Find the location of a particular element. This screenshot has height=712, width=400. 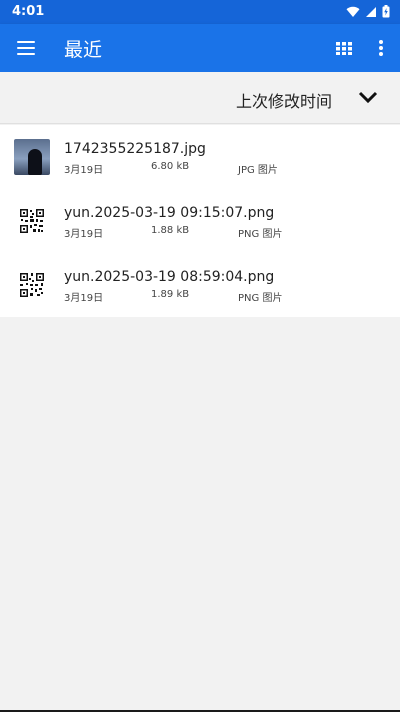

app-bar: 最近 is located at coordinates (200, 48).